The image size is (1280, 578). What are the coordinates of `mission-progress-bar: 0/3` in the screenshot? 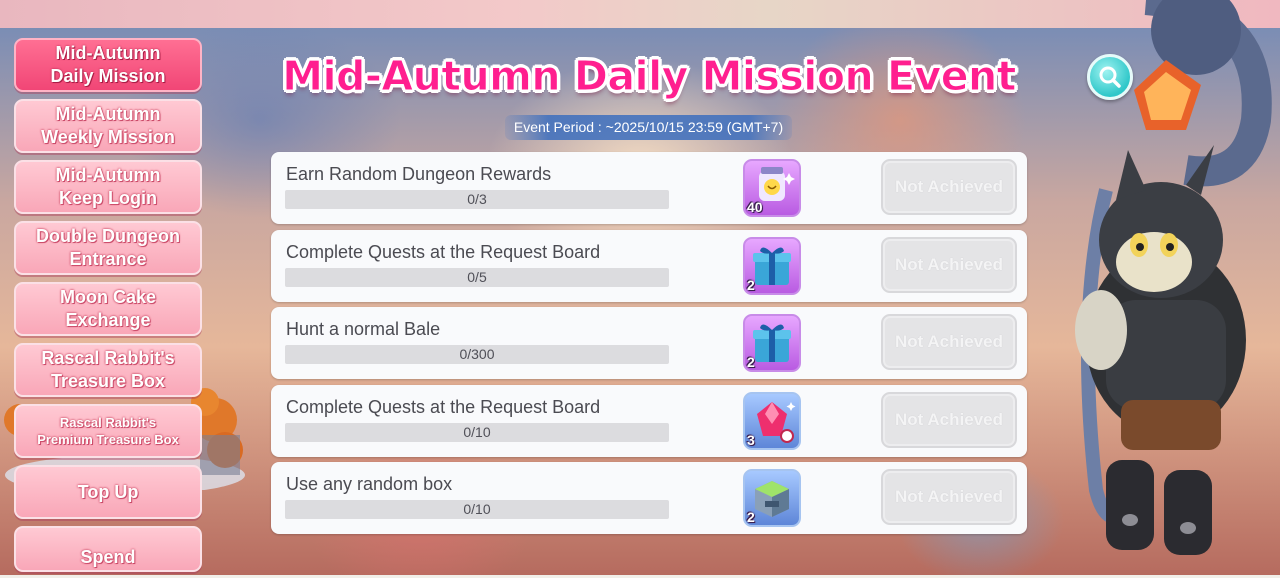 It's located at (477, 199).